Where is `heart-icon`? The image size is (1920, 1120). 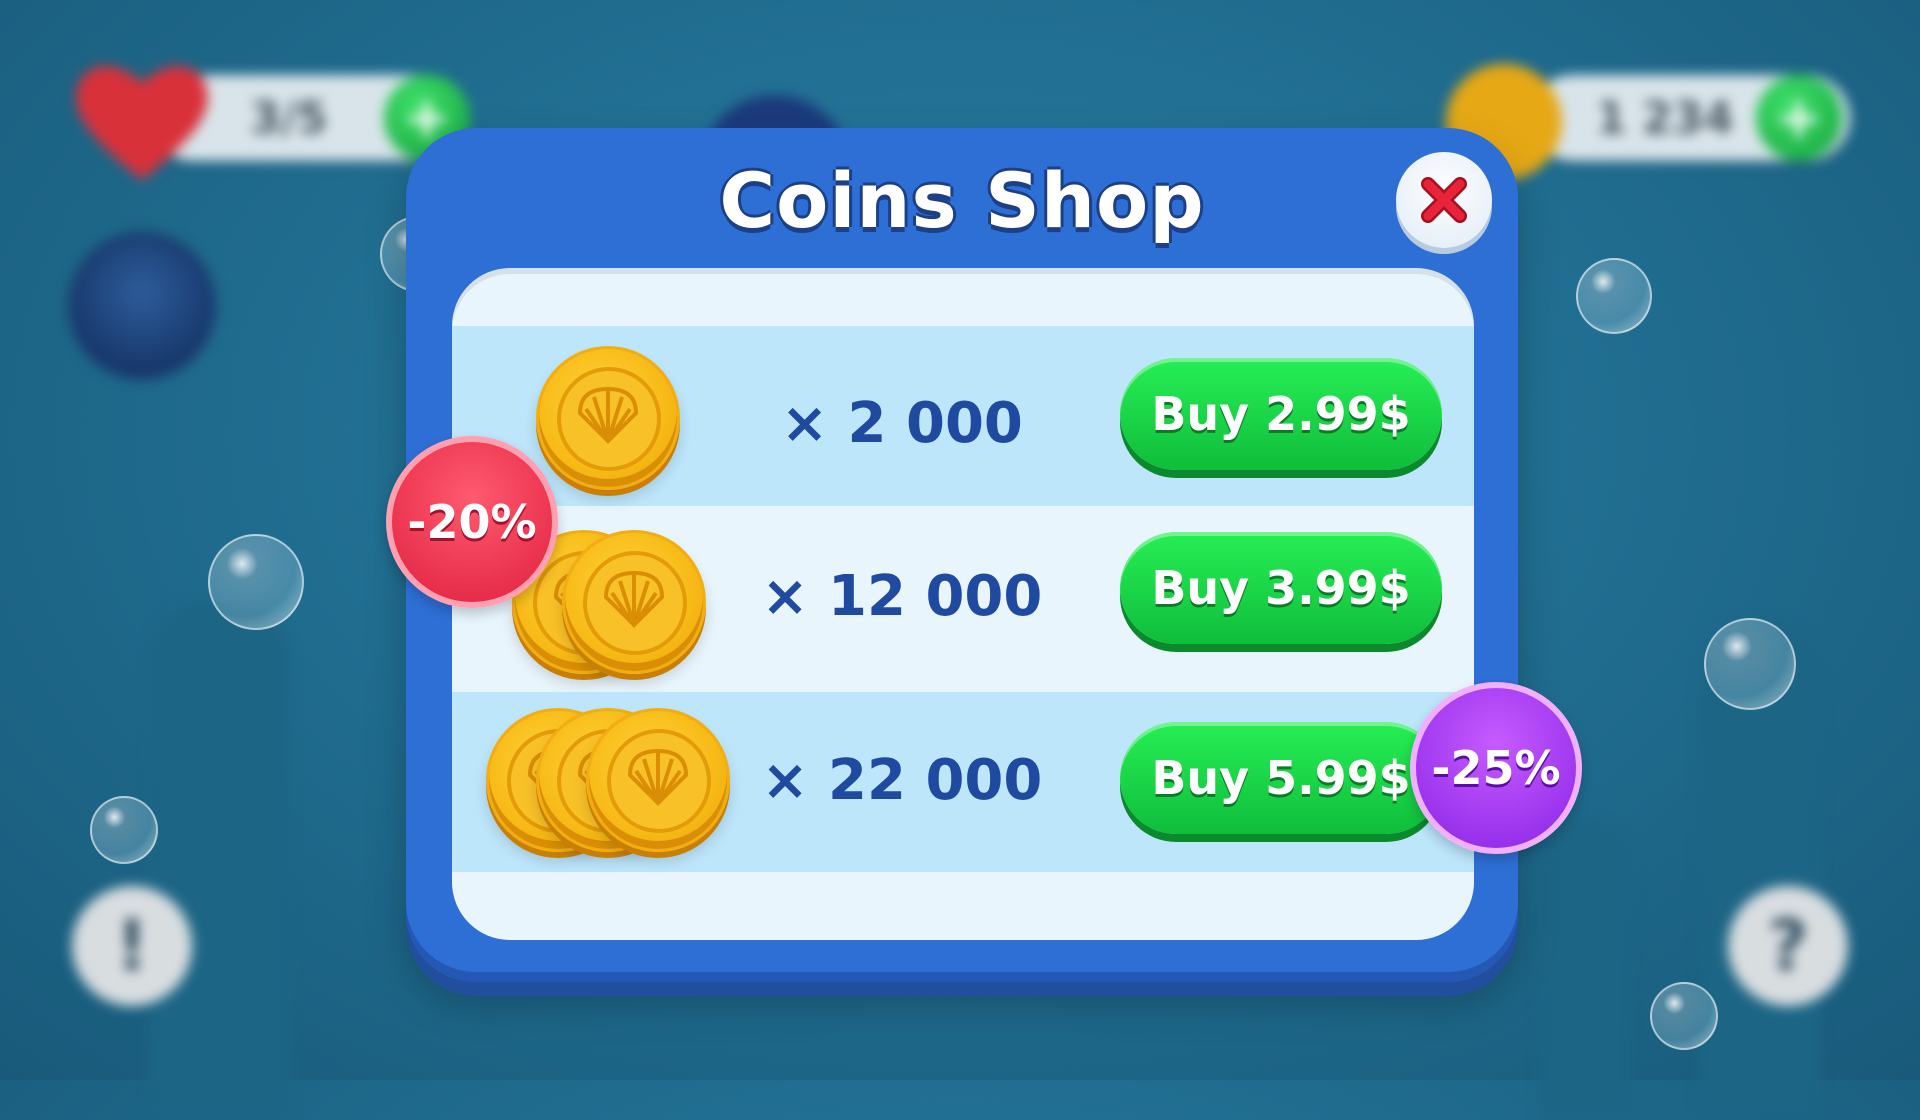 heart-icon is located at coordinates (142, 123).